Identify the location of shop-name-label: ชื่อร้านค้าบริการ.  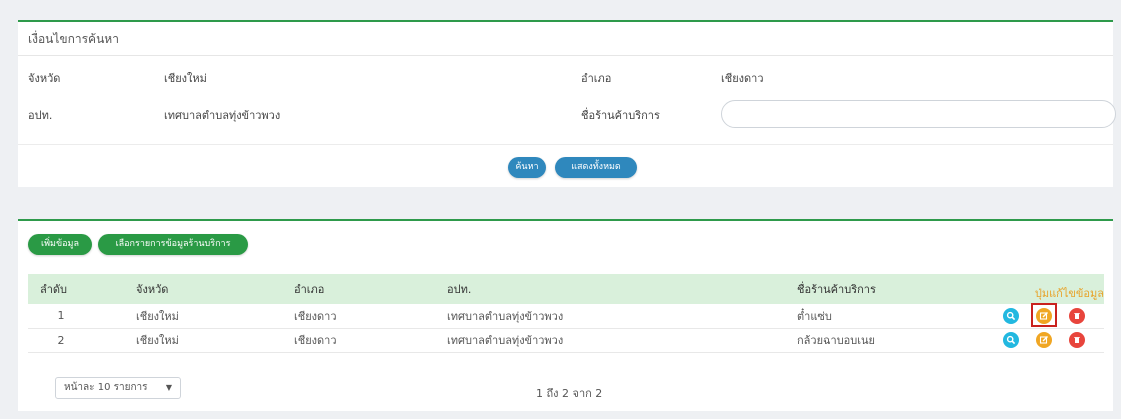
(620, 115).